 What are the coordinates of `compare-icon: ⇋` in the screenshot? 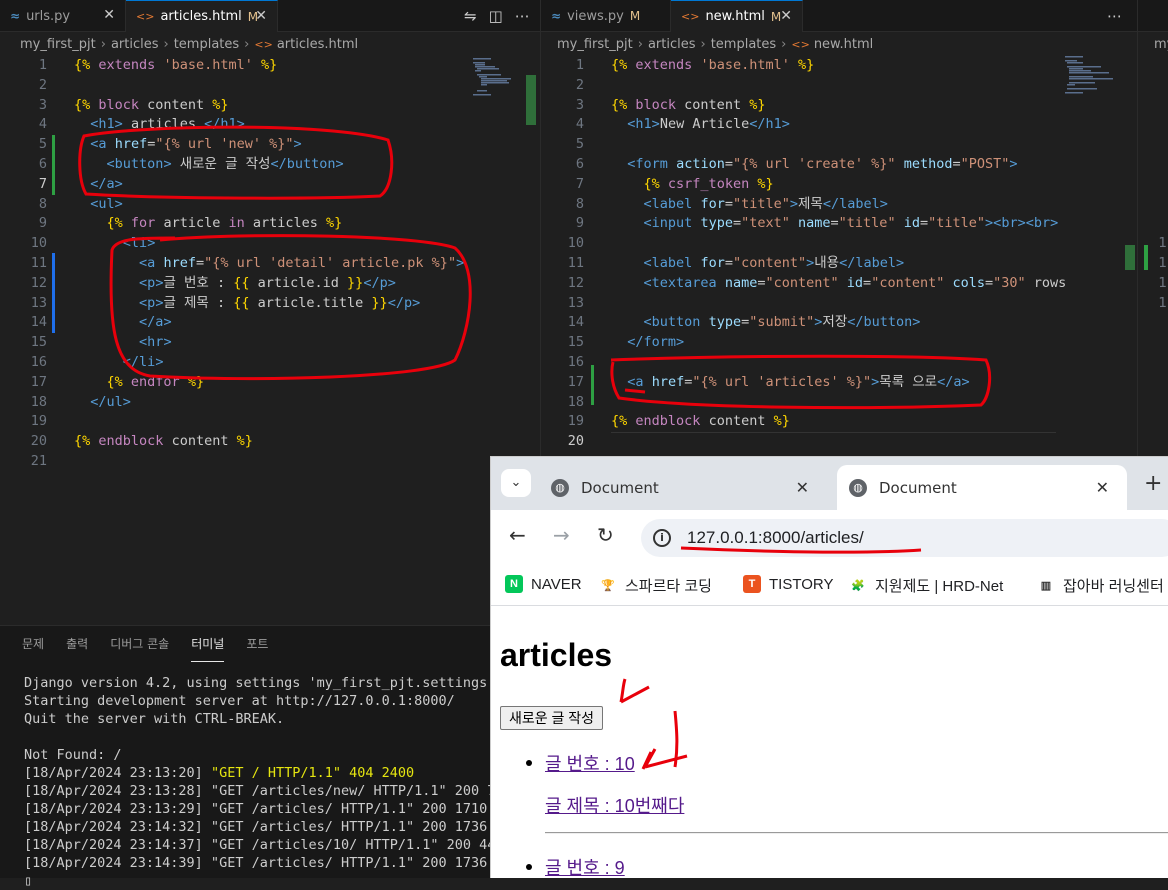 It's located at (470, 16).